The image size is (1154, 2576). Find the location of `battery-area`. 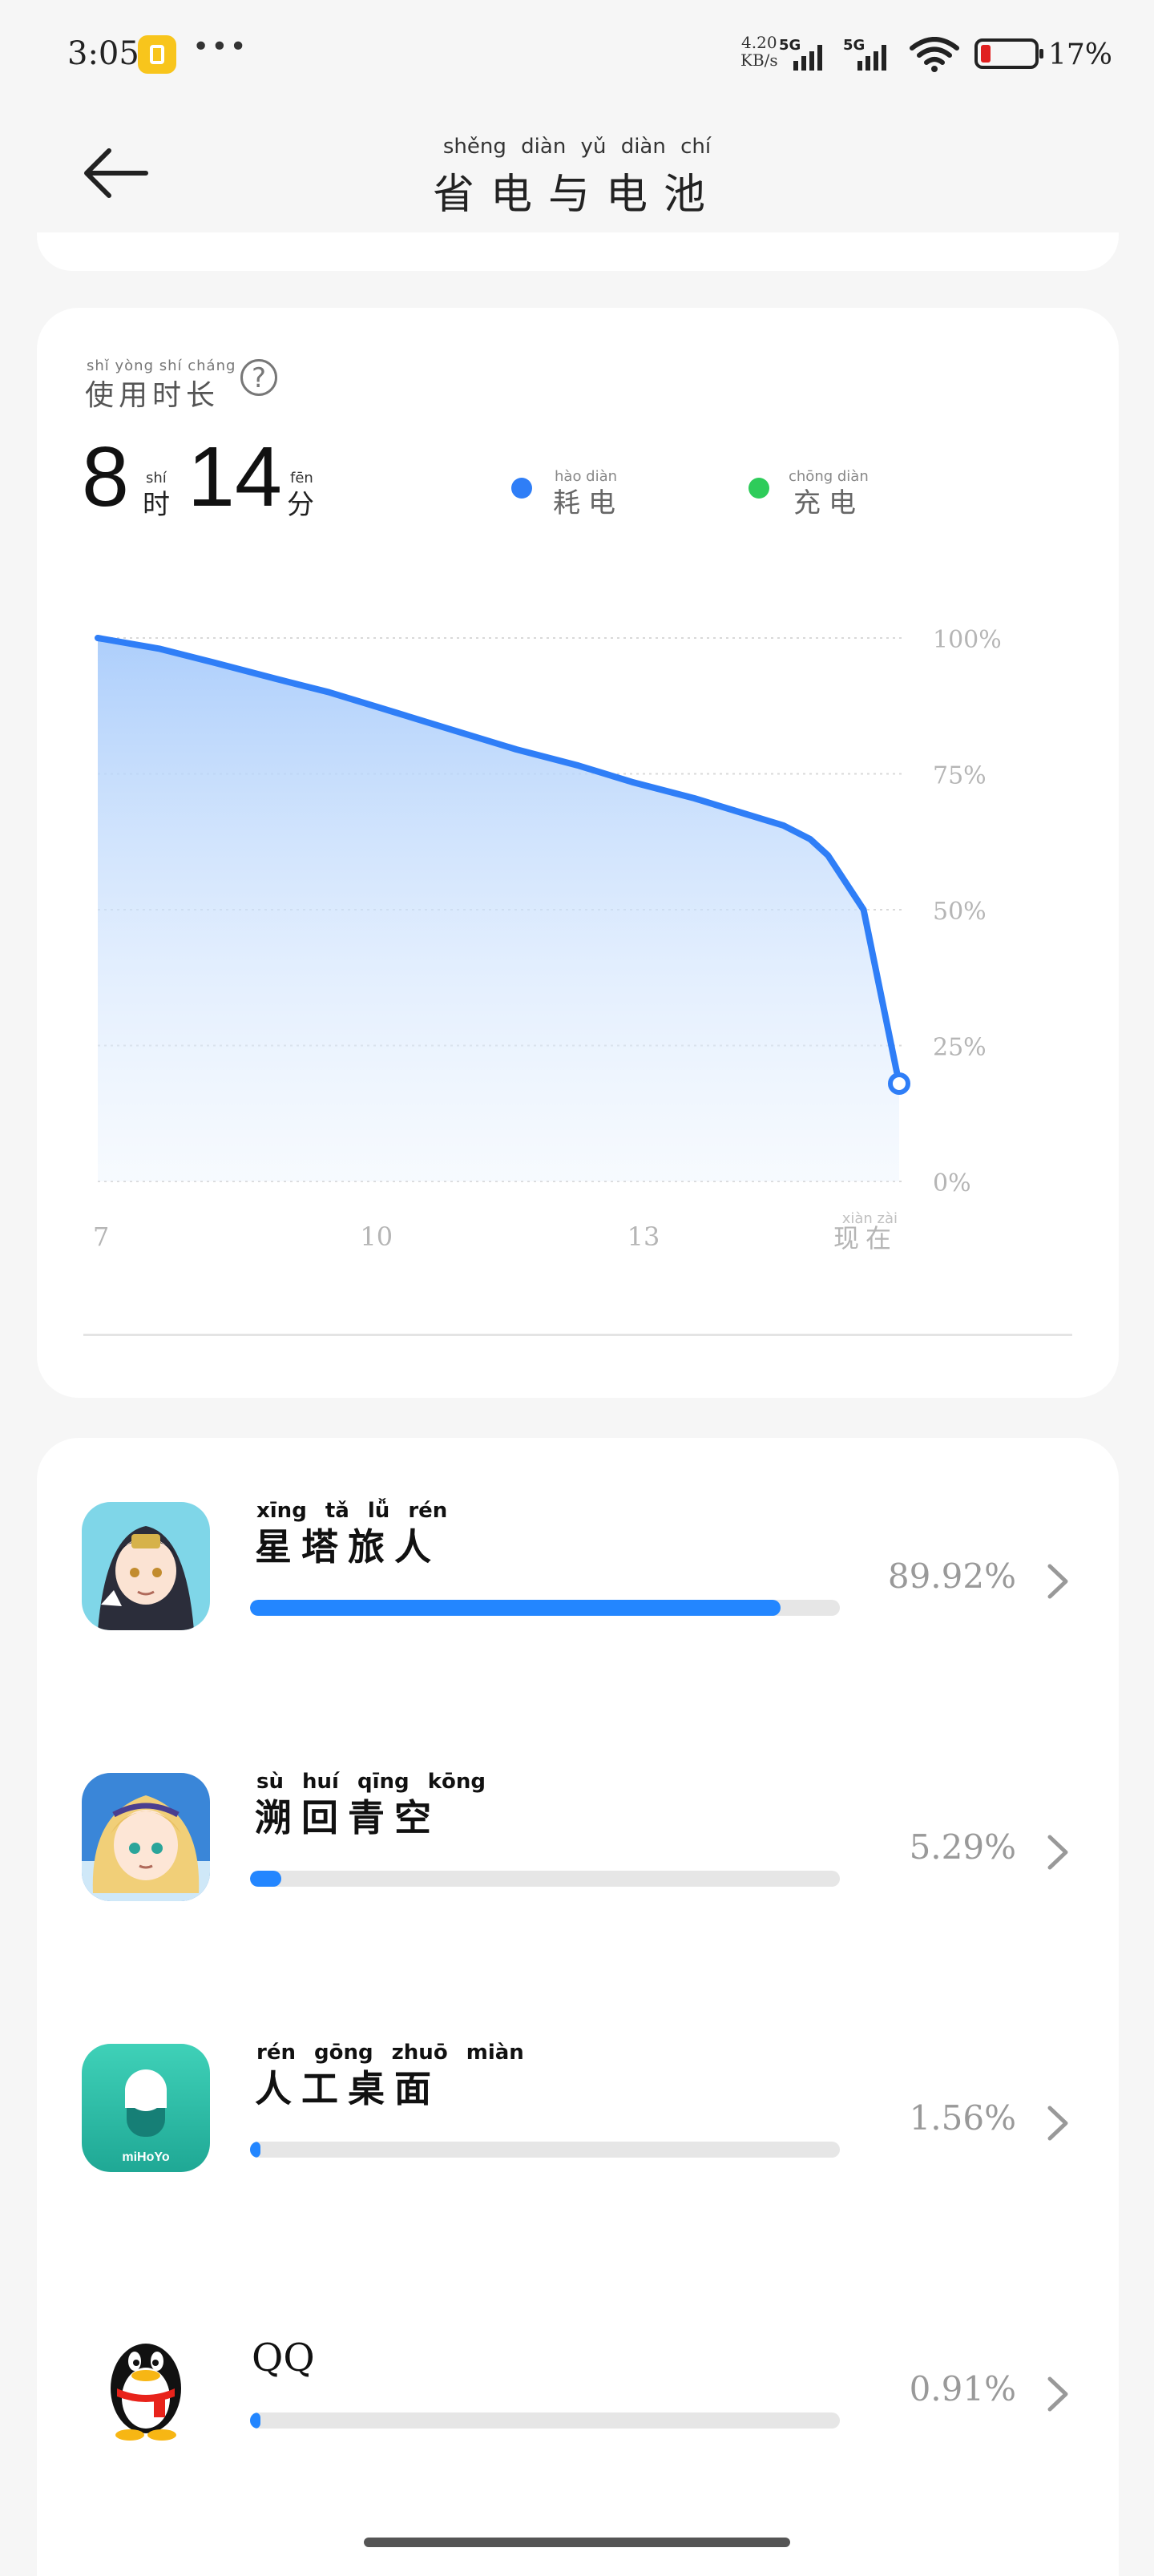

battery-area is located at coordinates (498, 910).